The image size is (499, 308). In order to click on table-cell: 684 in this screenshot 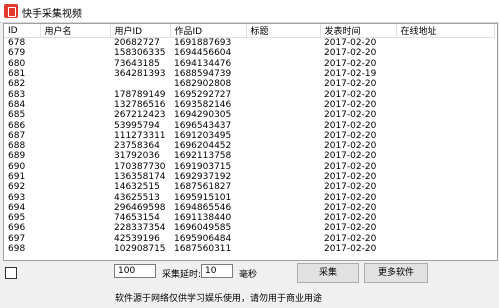, I will do `click(17, 104)`.